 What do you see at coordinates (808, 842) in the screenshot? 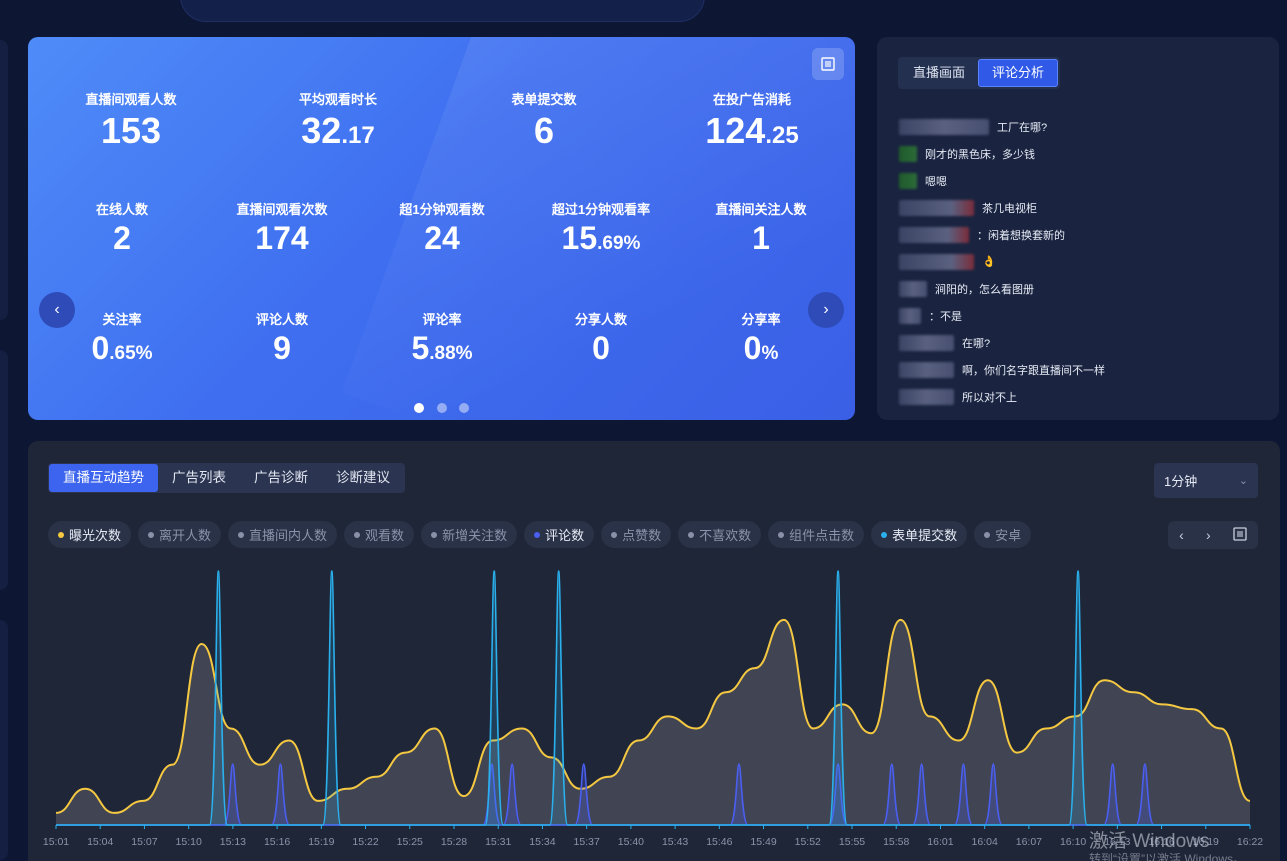
I see `x-tick-label: 15:52` at bounding box center [808, 842].